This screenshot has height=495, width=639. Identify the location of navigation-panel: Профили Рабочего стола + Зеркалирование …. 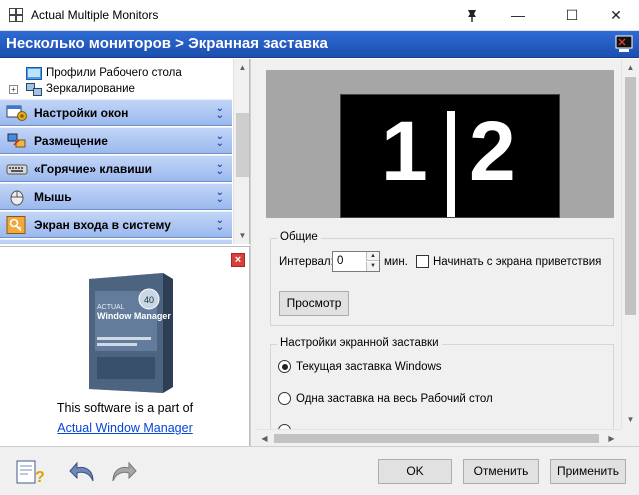
(125, 151).